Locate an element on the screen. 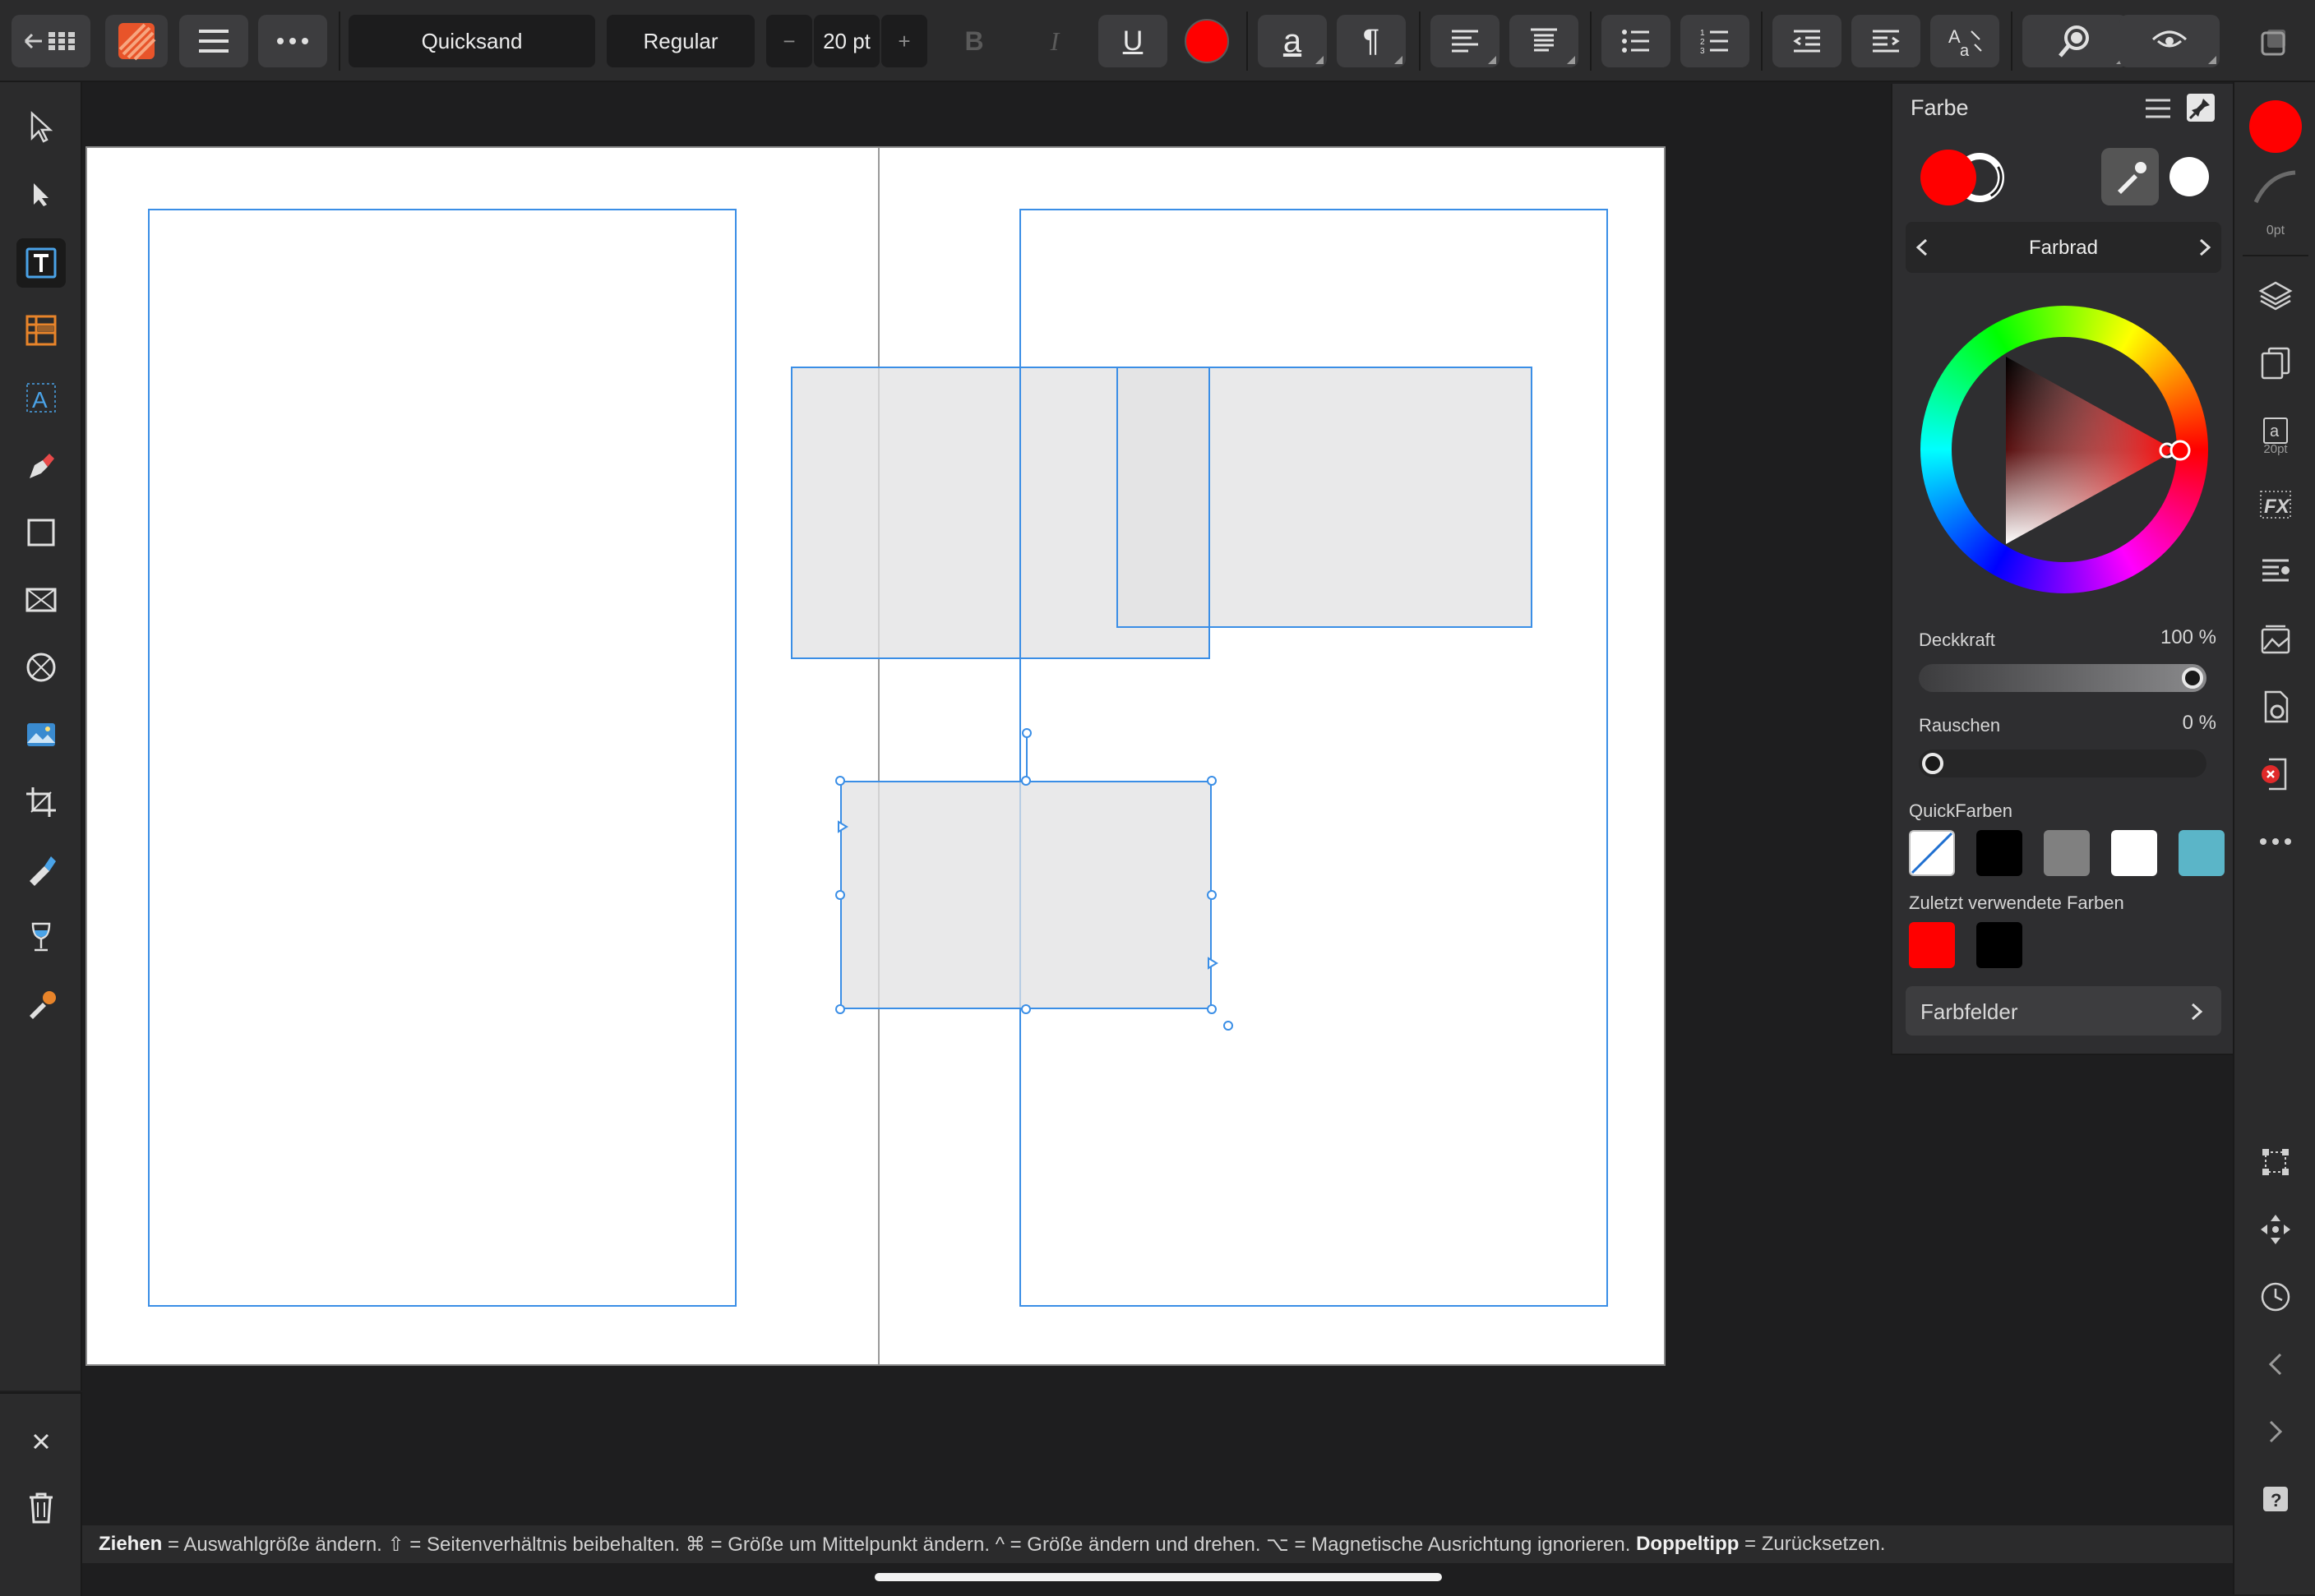 This screenshot has width=2315, height=1596. vector-brush-tool is located at coordinates (41, 869).